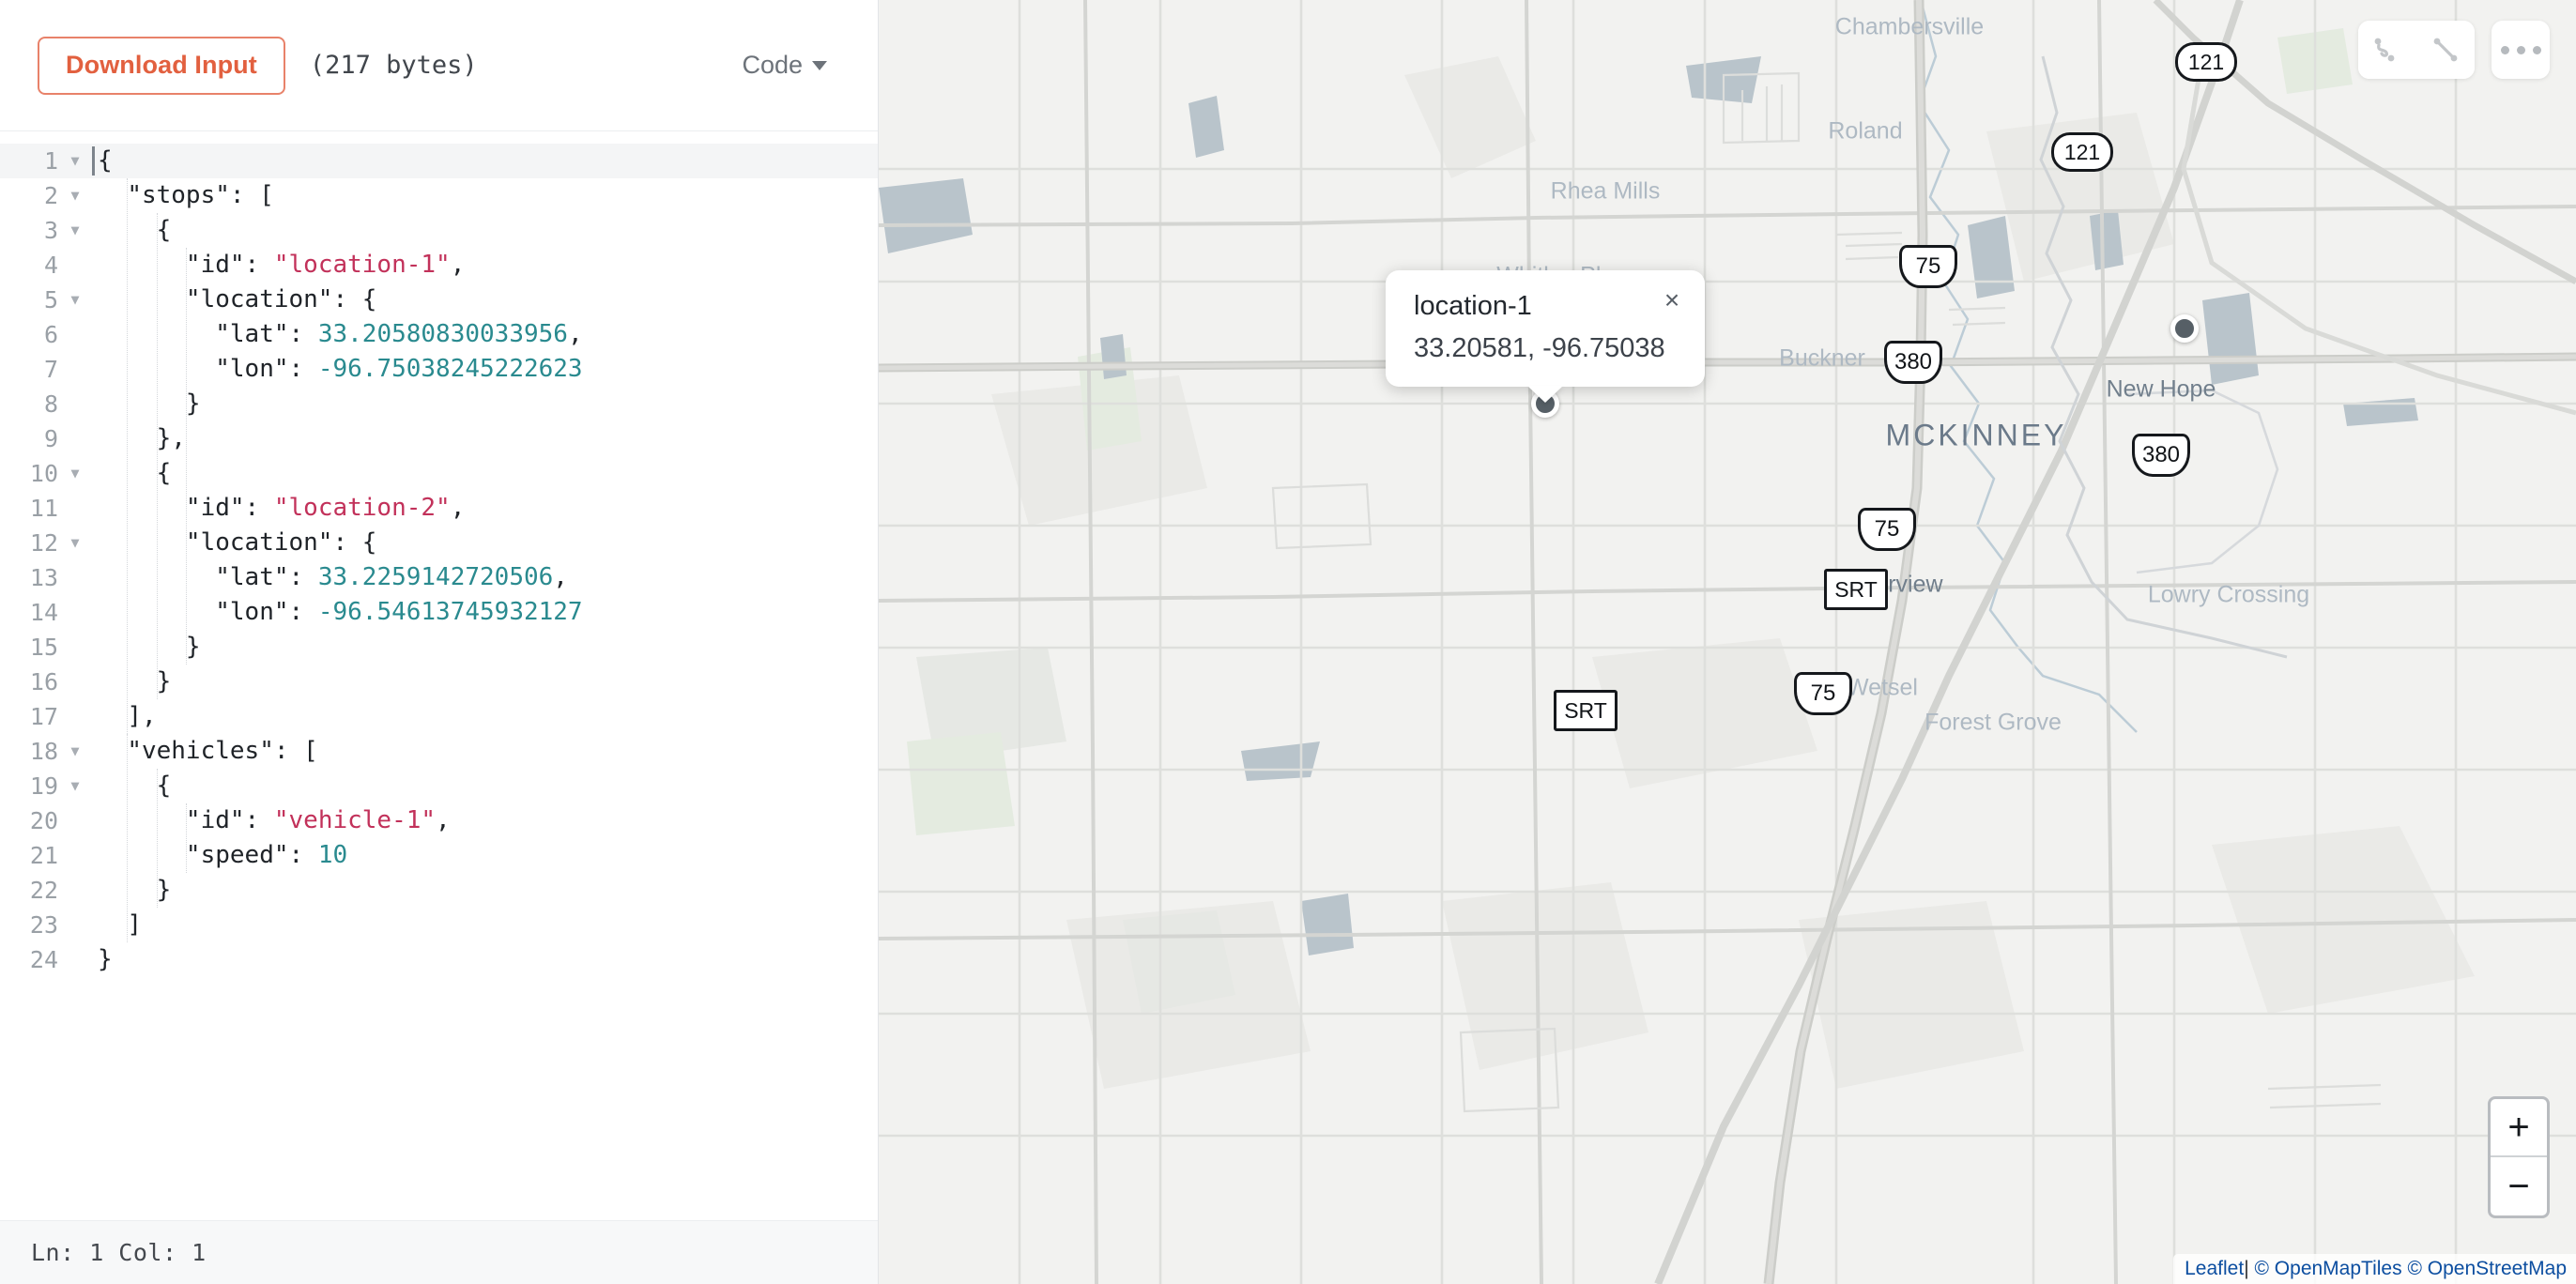  Describe the element at coordinates (439, 959) in the screenshot. I see `code-line: 24▼}` at that location.